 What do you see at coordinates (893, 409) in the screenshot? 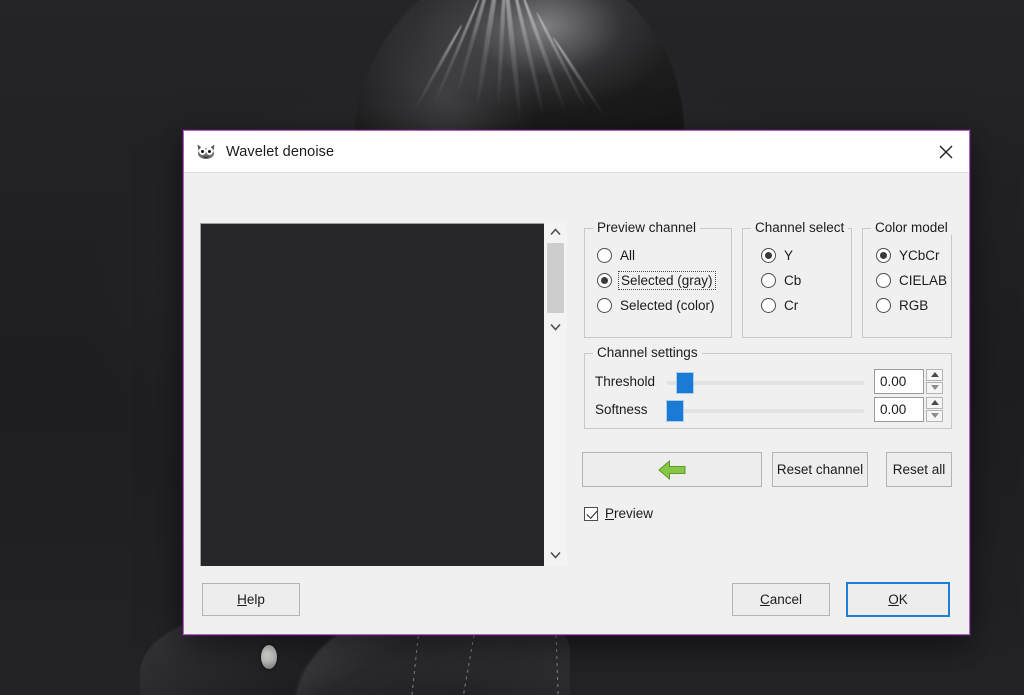
I see `softness-value: 0.00` at bounding box center [893, 409].